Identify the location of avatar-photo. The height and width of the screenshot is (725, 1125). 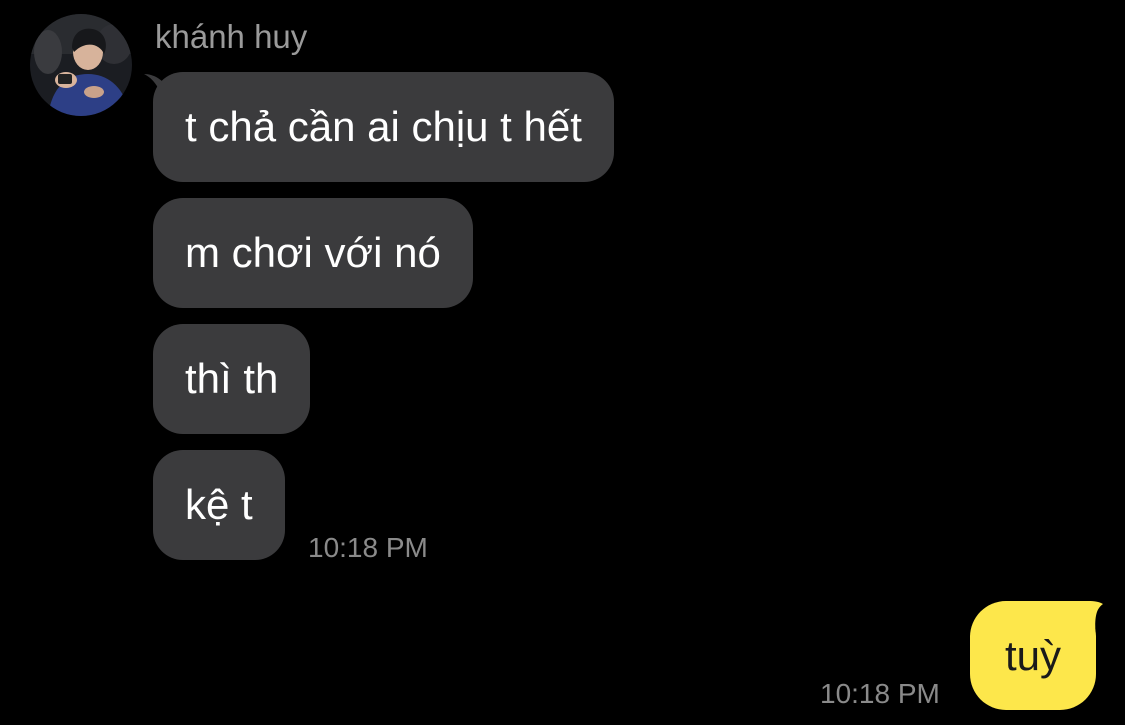
(81, 65).